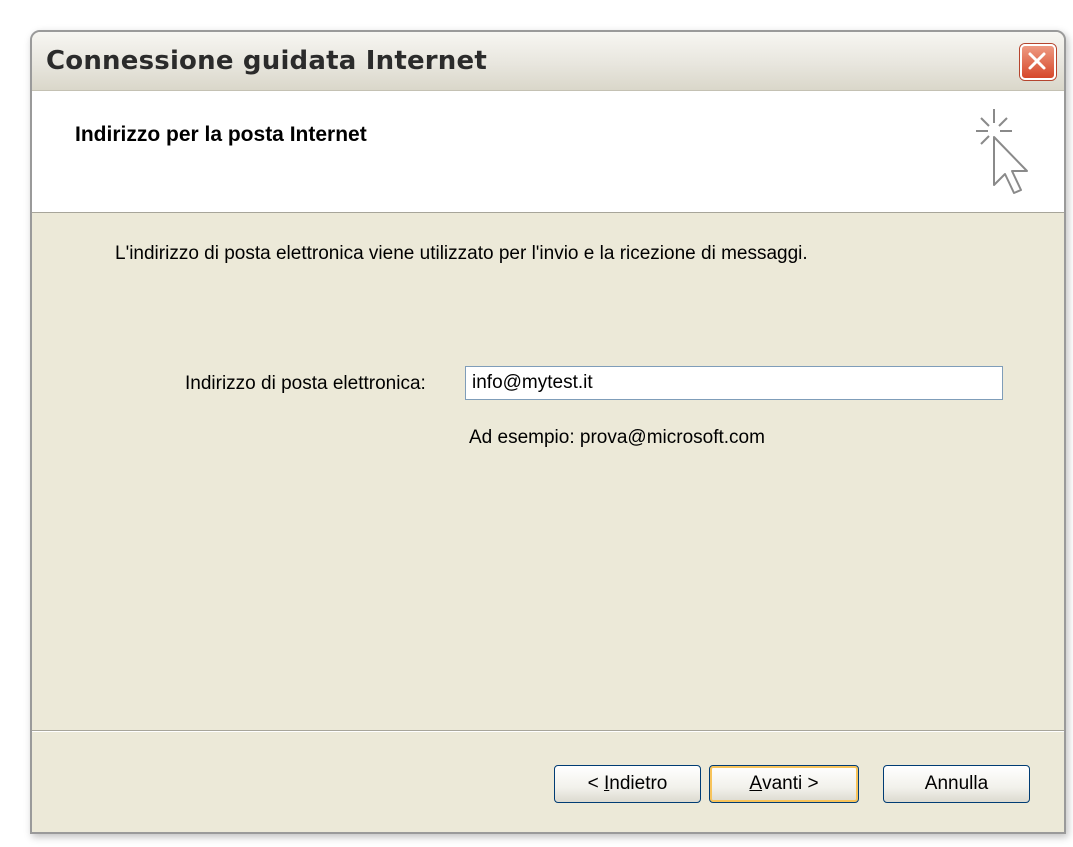 The image size is (1073, 847). I want to click on back-button-prefix: <, so click(595, 783).